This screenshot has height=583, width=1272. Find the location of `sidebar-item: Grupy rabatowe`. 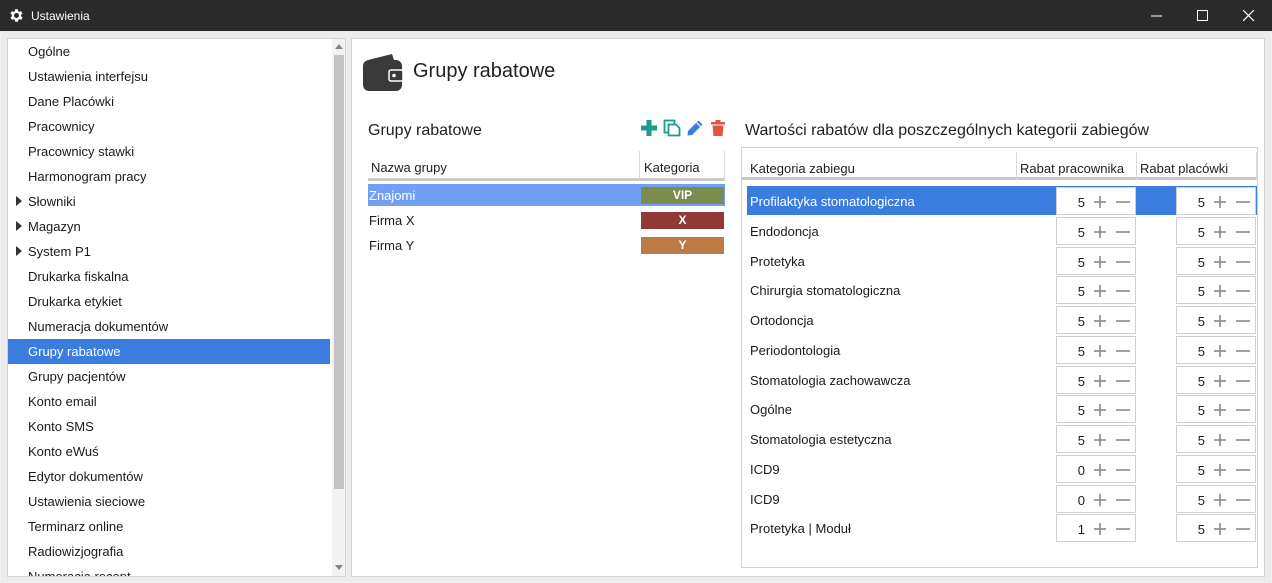

sidebar-item: Grupy rabatowe is located at coordinates (169, 351).